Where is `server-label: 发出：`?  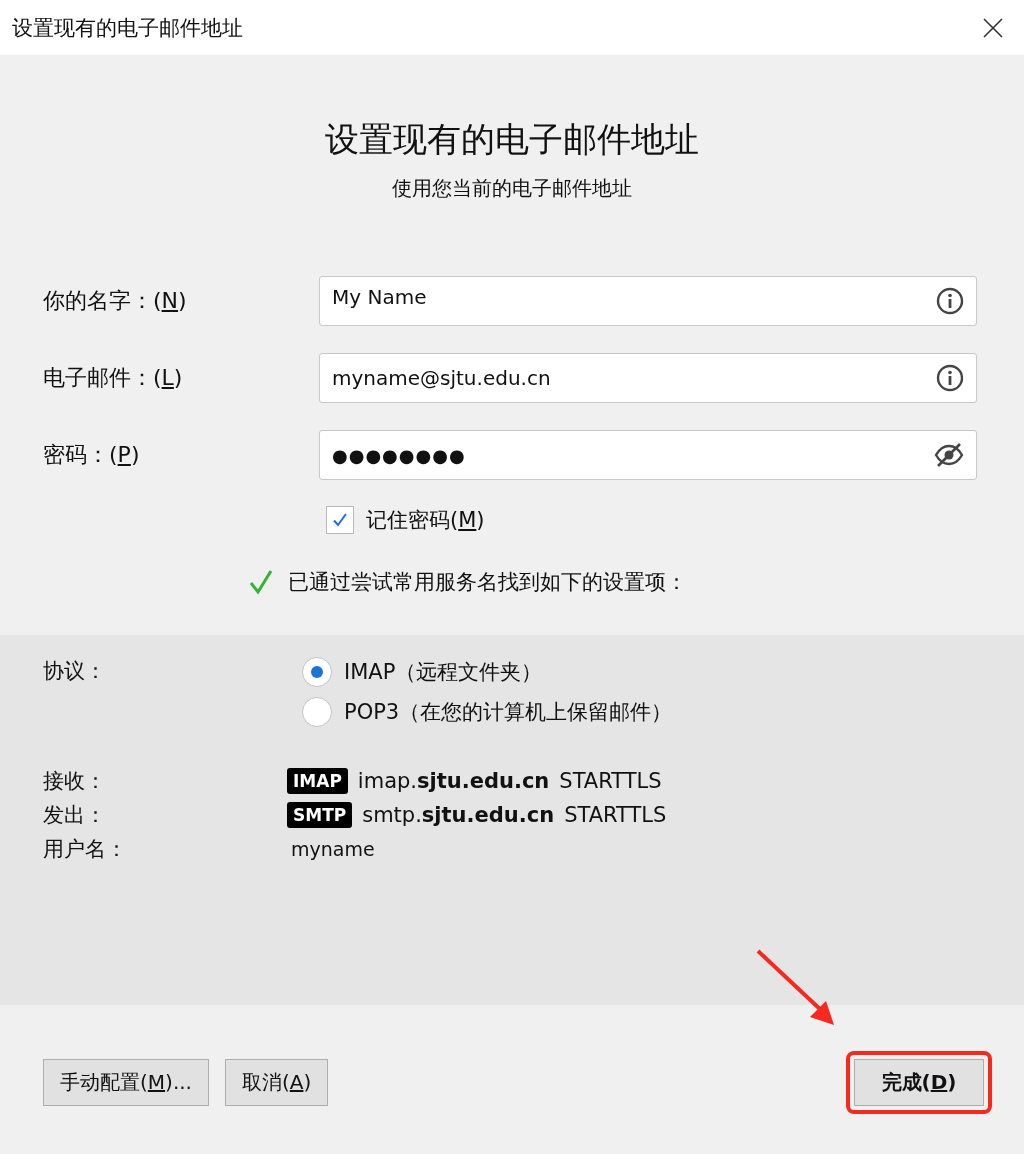 server-label: 发出： is located at coordinates (75, 815).